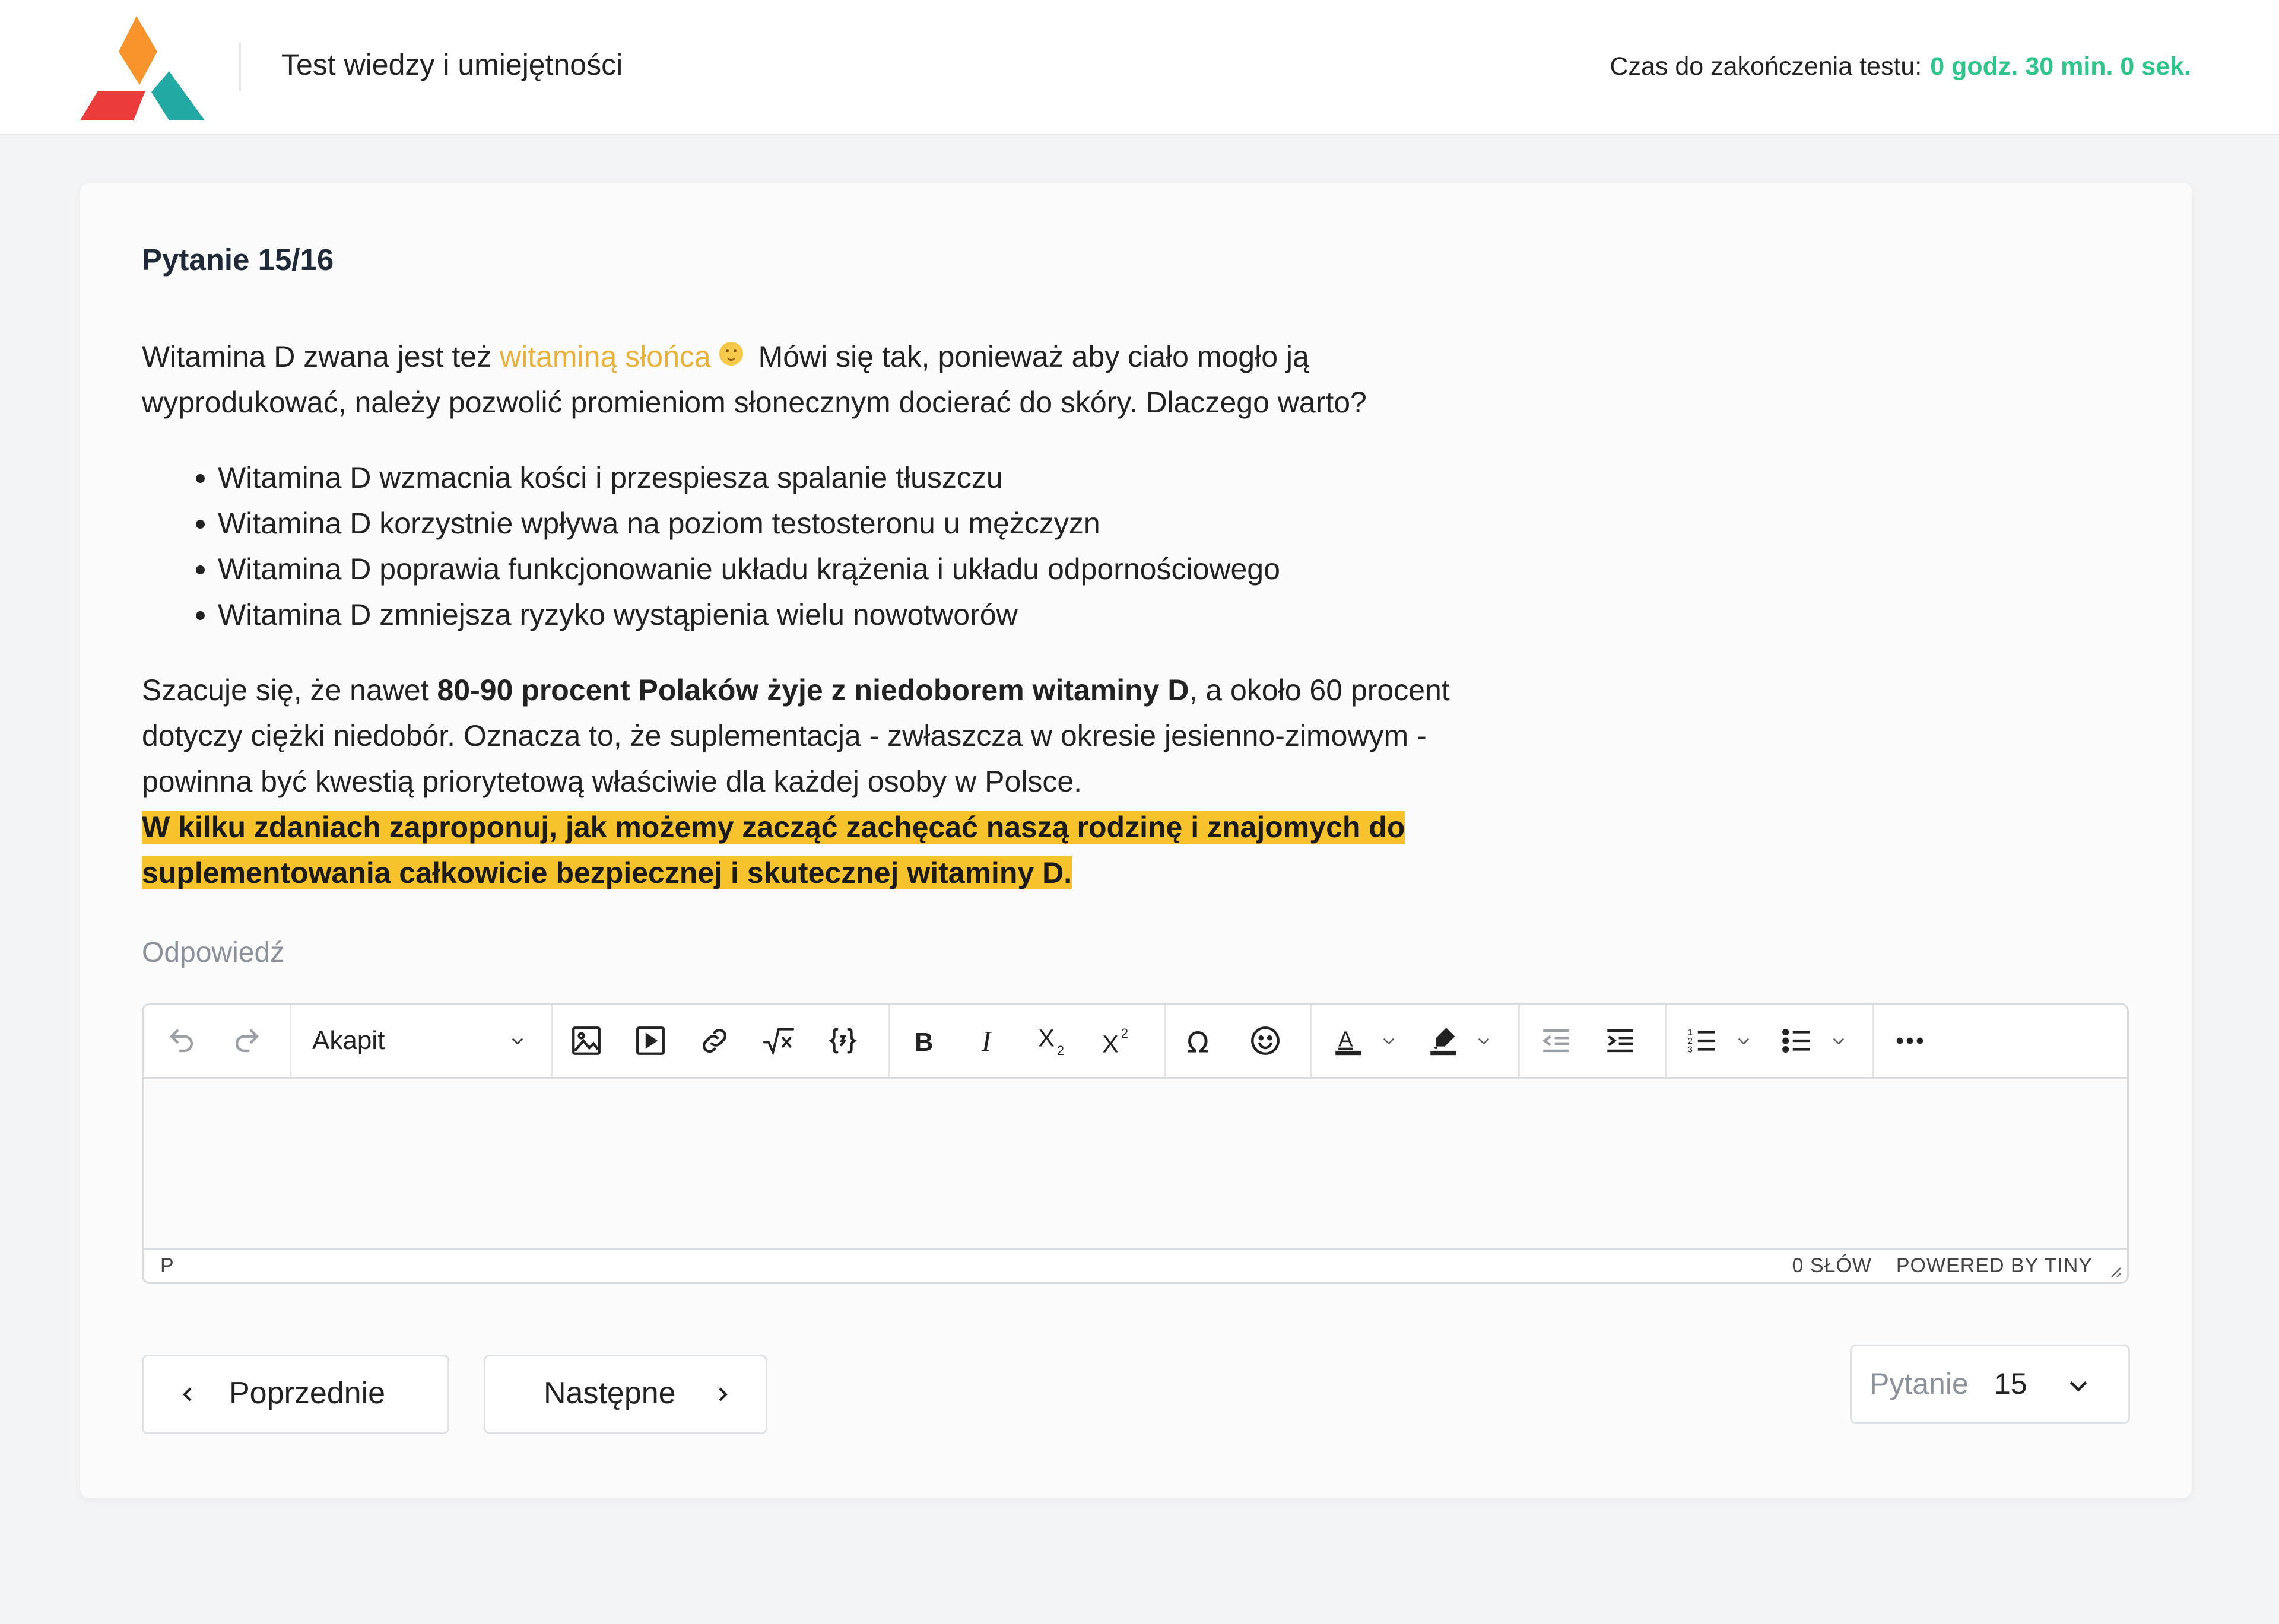 This screenshot has width=2279, height=1624. Describe the element at coordinates (1832, 1265) in the screenshot. I see `word-count: 0 SŁÓW` at that location.